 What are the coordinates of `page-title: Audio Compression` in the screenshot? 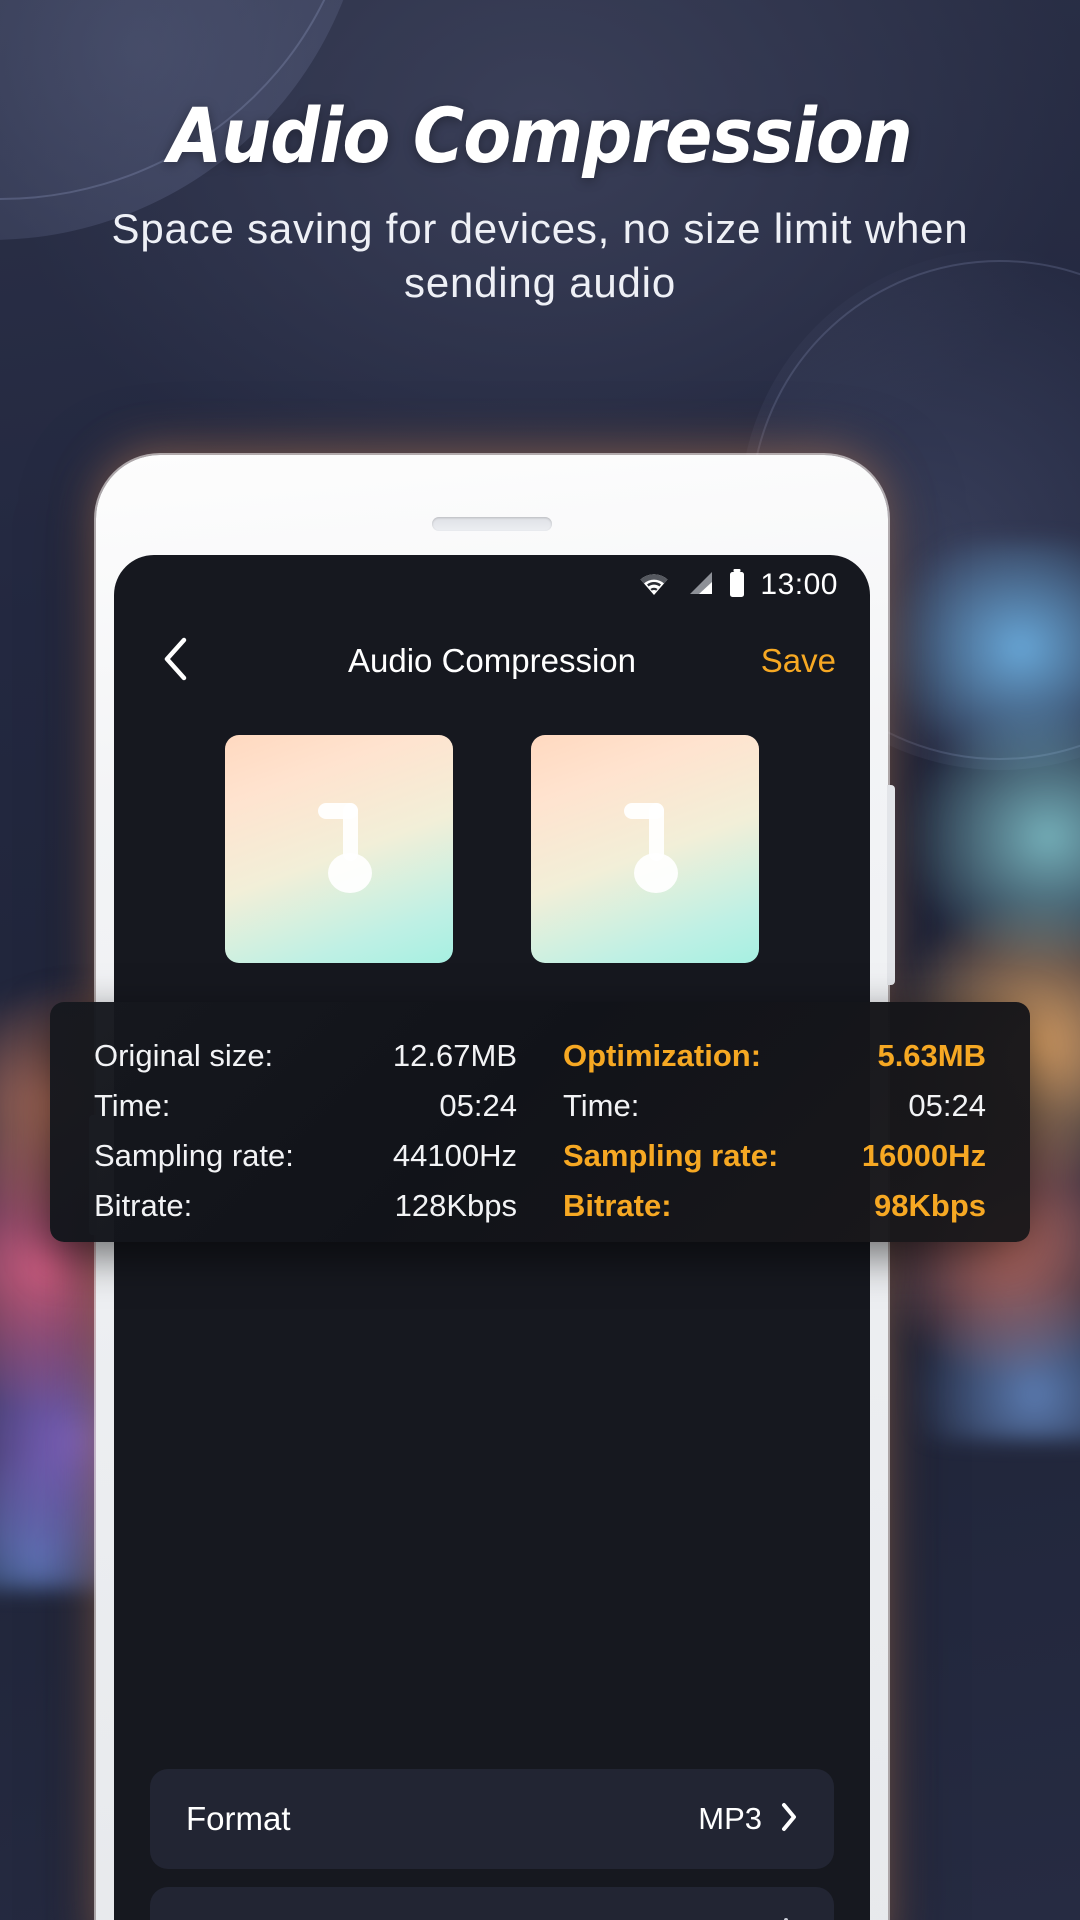 It's located at (540, 135).